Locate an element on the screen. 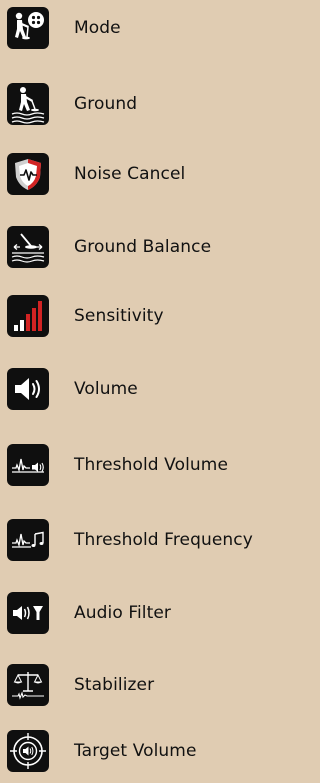 Image resolution: width=320 pixels, height=783 pixels. menu-item-ground-balance: Ground Balance is located at coordinates (143, 247).